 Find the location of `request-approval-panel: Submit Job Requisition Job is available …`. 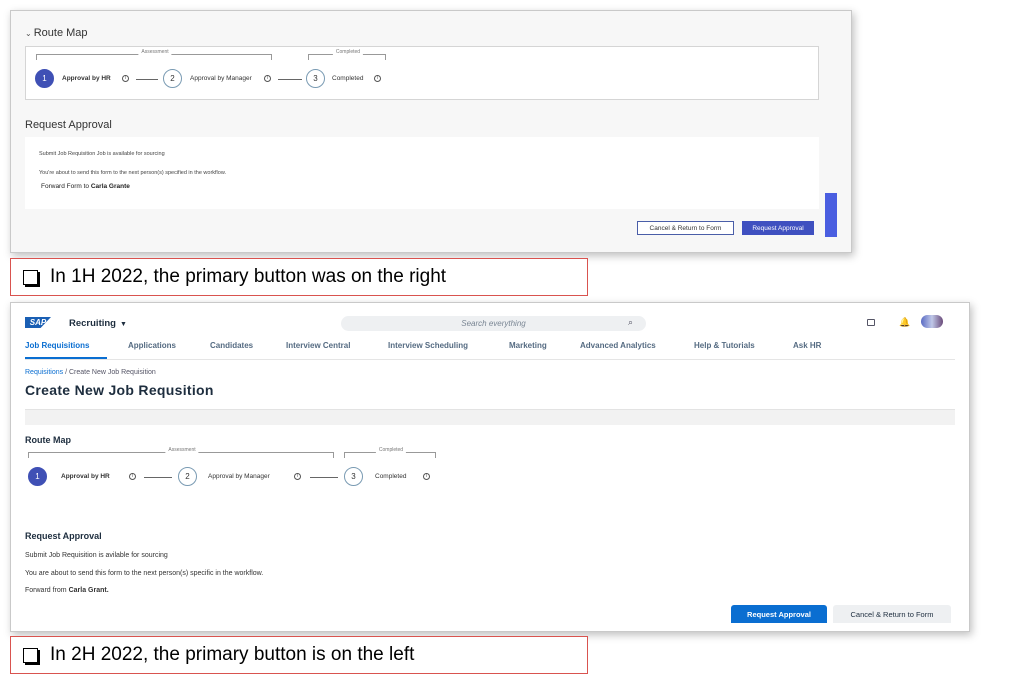

request-approval-panel: Submit Job Requisition Job is available … is located at coordinates (422, 173).